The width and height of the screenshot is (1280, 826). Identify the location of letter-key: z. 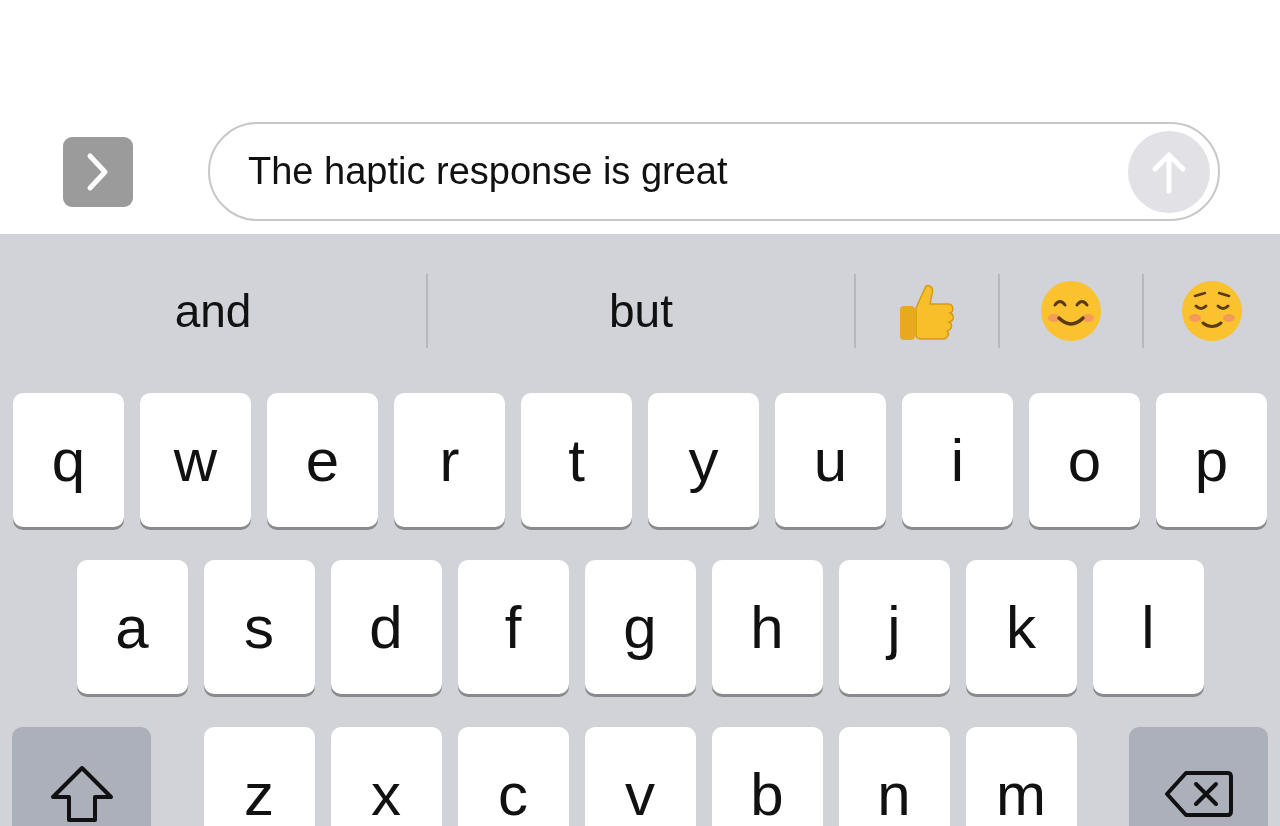
(259, 776).